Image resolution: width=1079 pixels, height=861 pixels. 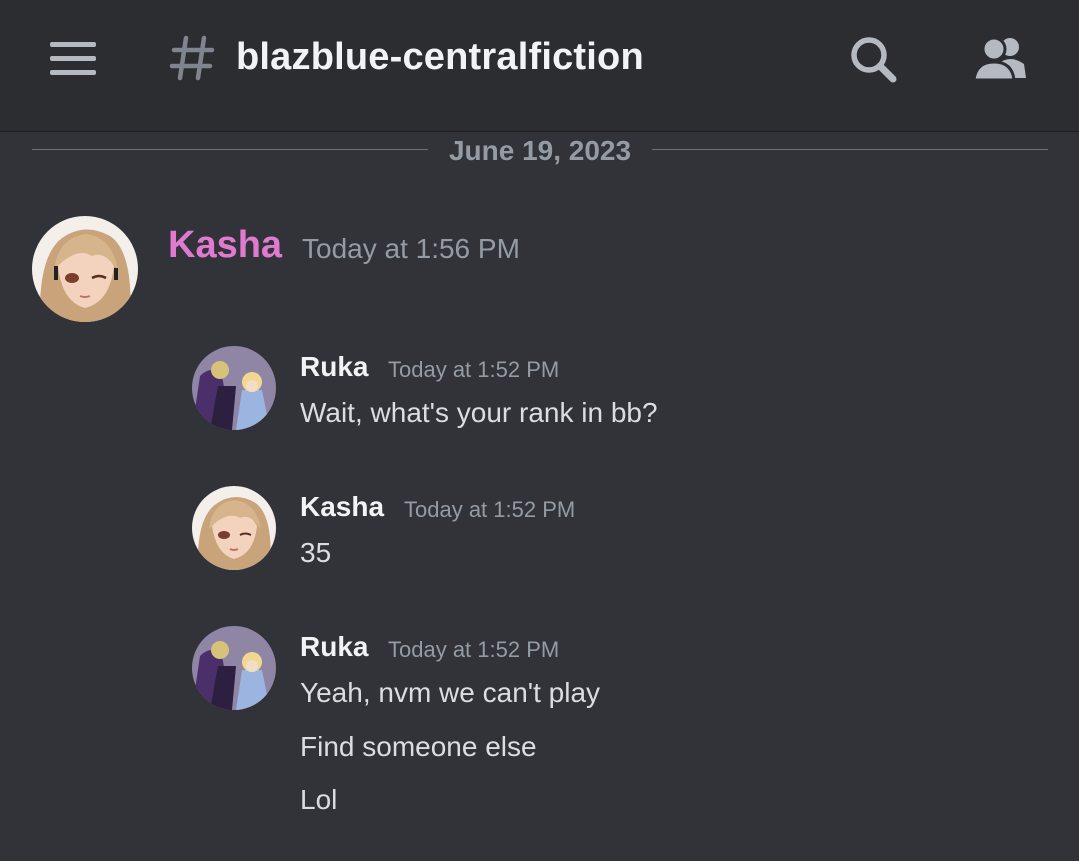 I want to click on message-text: 35, so click(x=316, y=552).